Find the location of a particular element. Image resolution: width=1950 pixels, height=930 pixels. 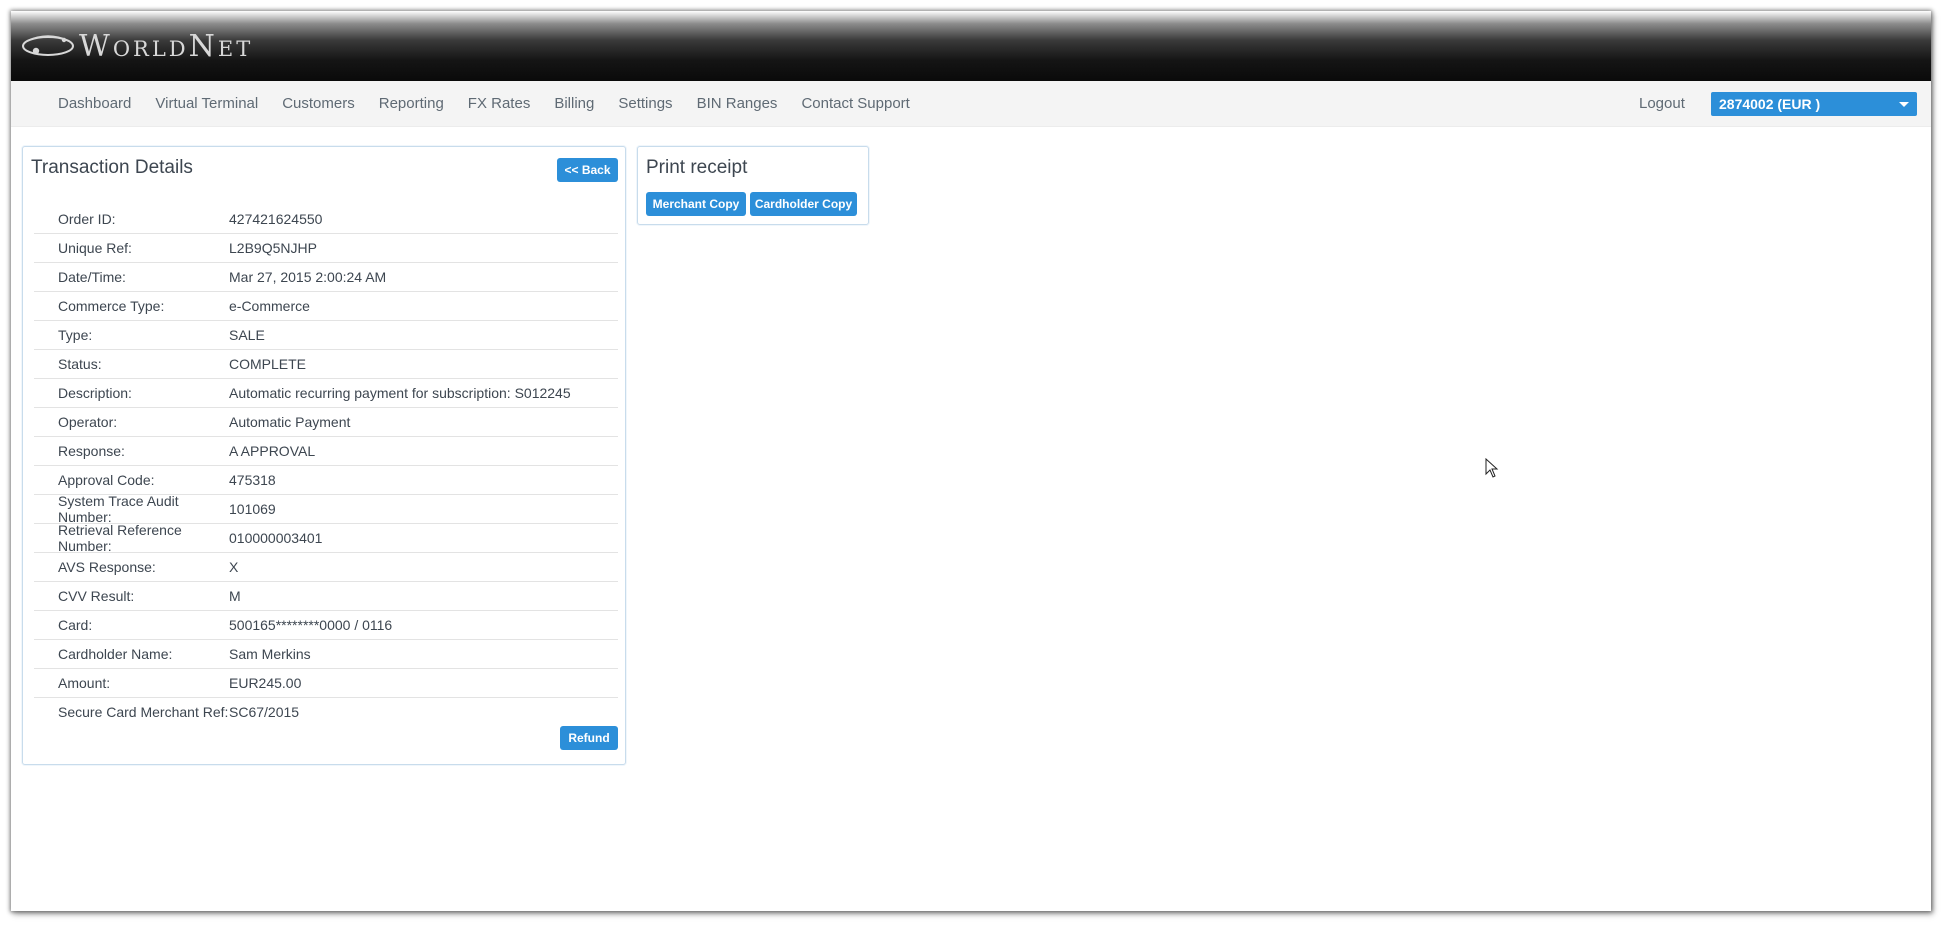

detail-value: Sam Merkins is located at coordinates (270, 654).